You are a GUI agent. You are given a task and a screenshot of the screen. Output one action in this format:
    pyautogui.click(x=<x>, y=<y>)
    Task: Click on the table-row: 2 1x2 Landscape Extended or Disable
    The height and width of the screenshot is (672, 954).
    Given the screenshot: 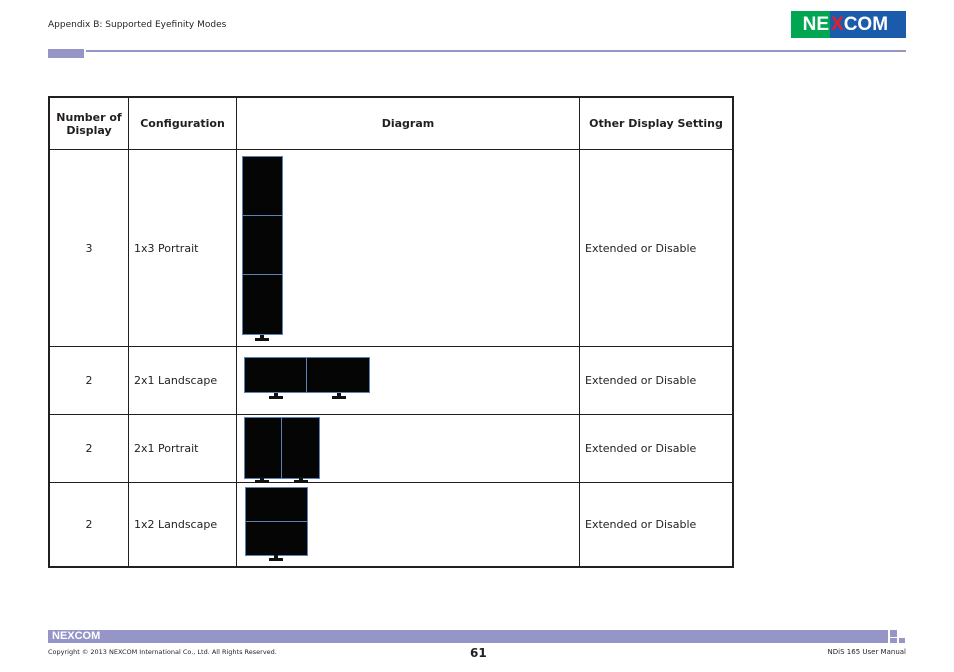 What is the action you would take?
    pyautogui.click(x=391, y=524)
    